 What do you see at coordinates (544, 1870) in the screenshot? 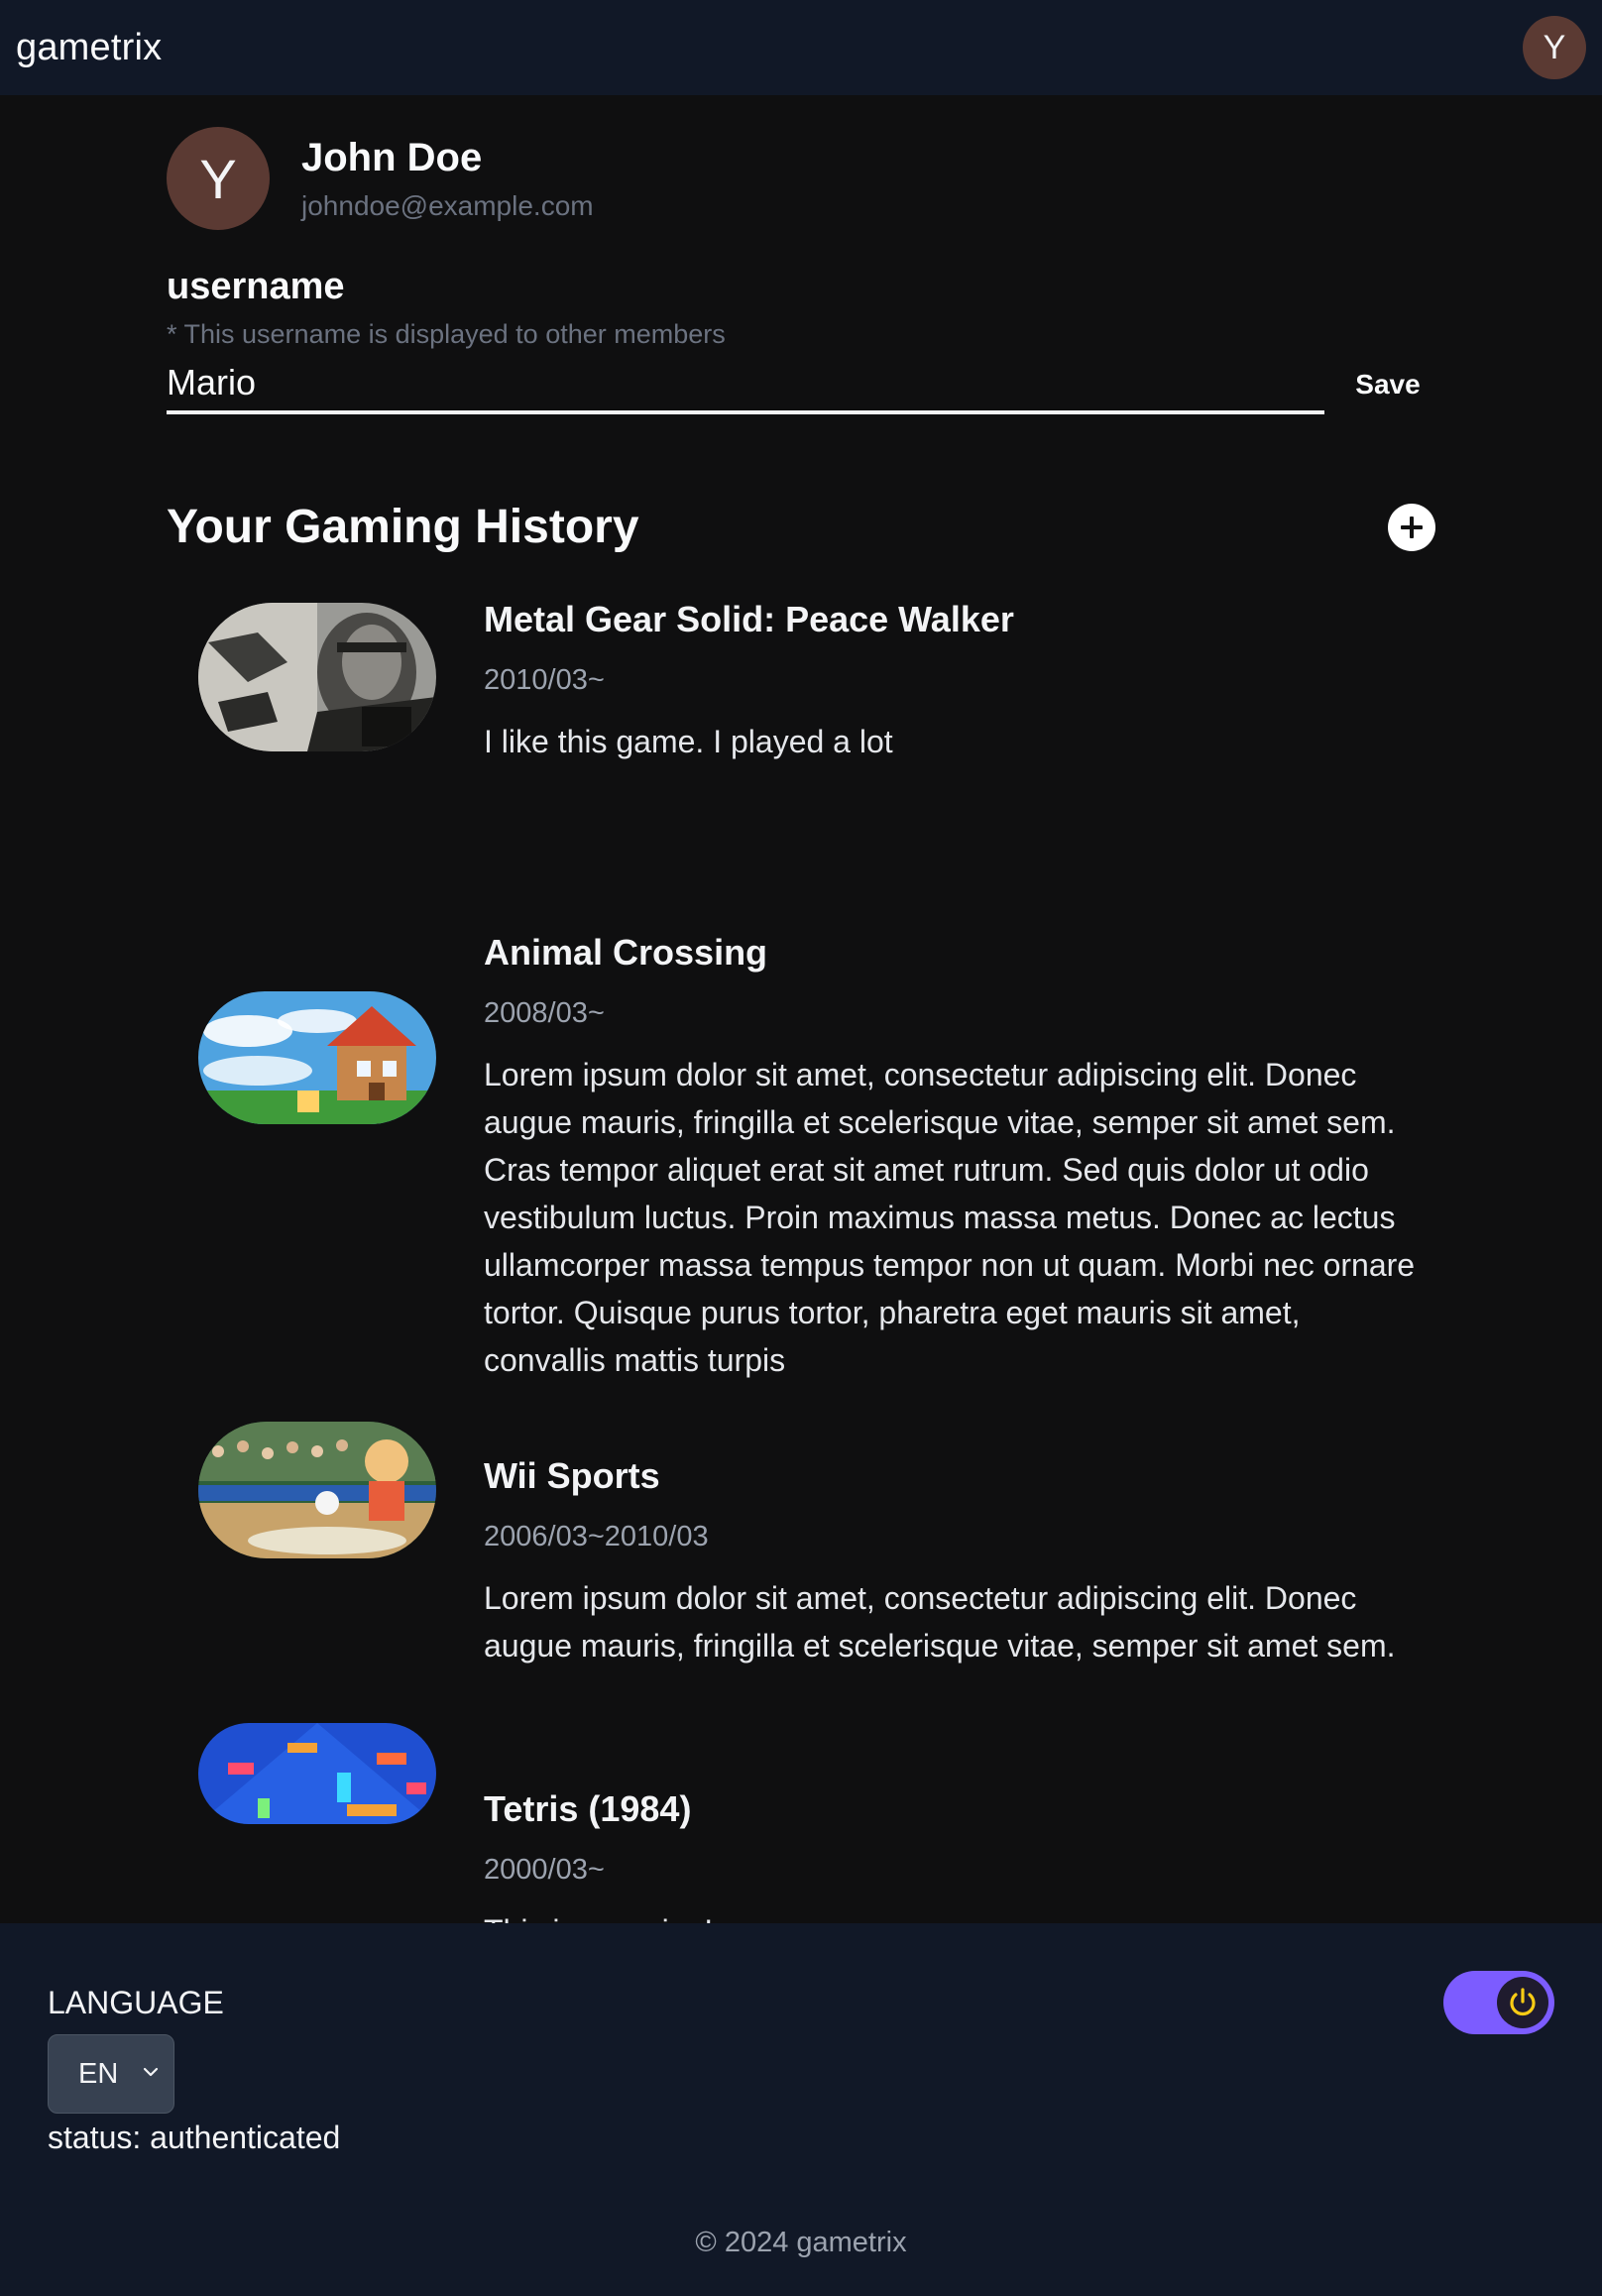
I see `game-date: 2000/03~` at bounding box center [544, 1870].